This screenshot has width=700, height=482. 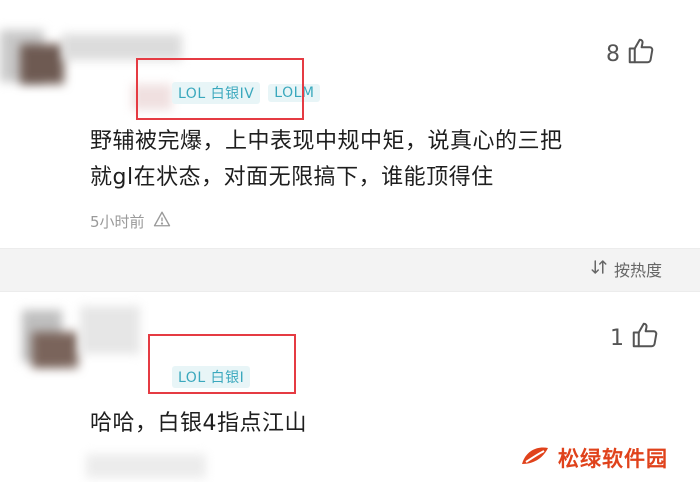 What do you see at coordinates (613, 459) in the screenshot?
I see `watermark-text: 松绿软件园` at bounding box center [613, 459].